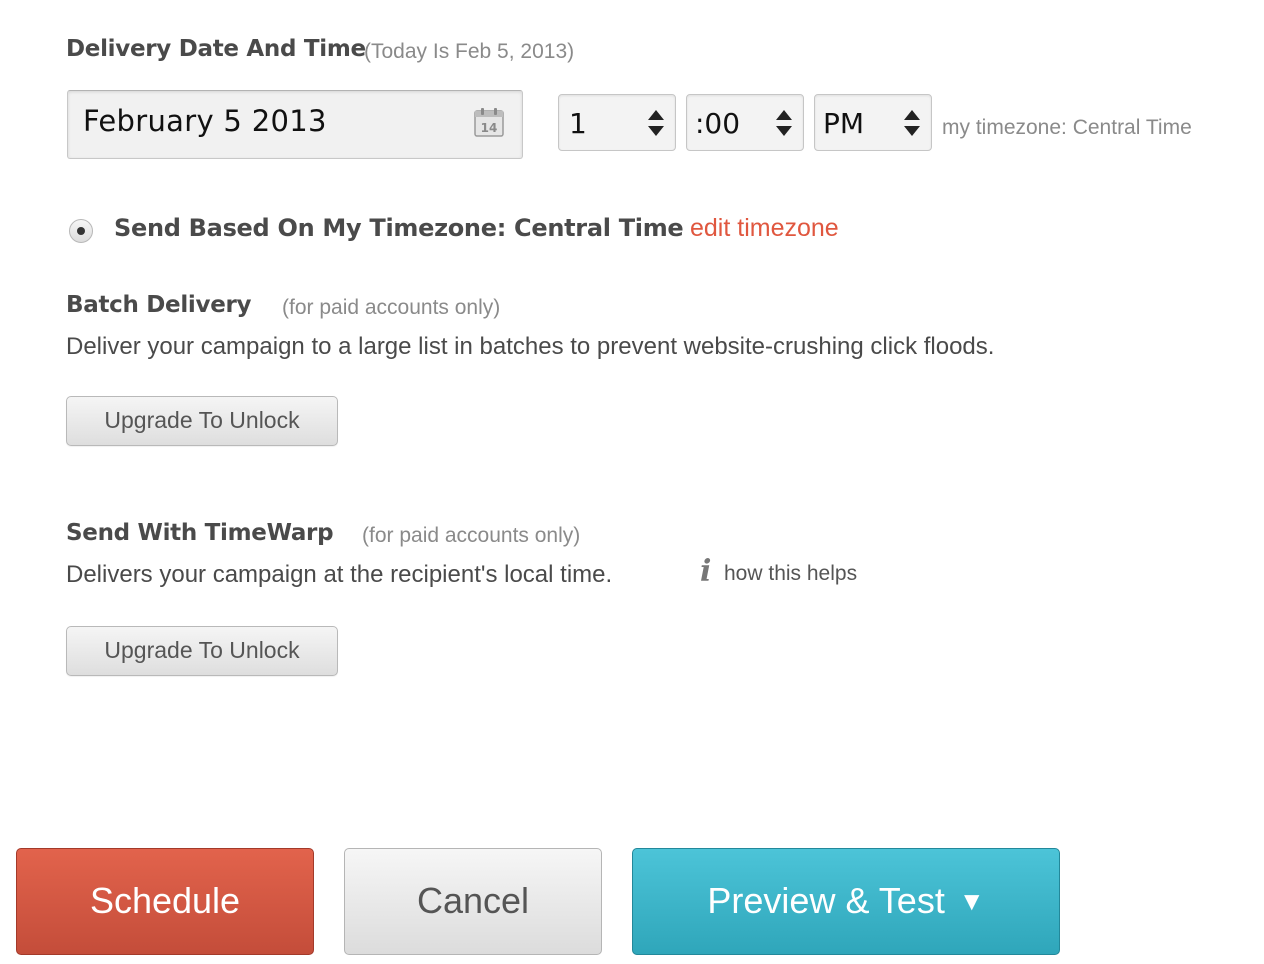  What do you see at coordinates (469, 51) in the screenshot?
I see `today-note: (Today Is Feb 5, 2013)` at bounding box center [469, 51].